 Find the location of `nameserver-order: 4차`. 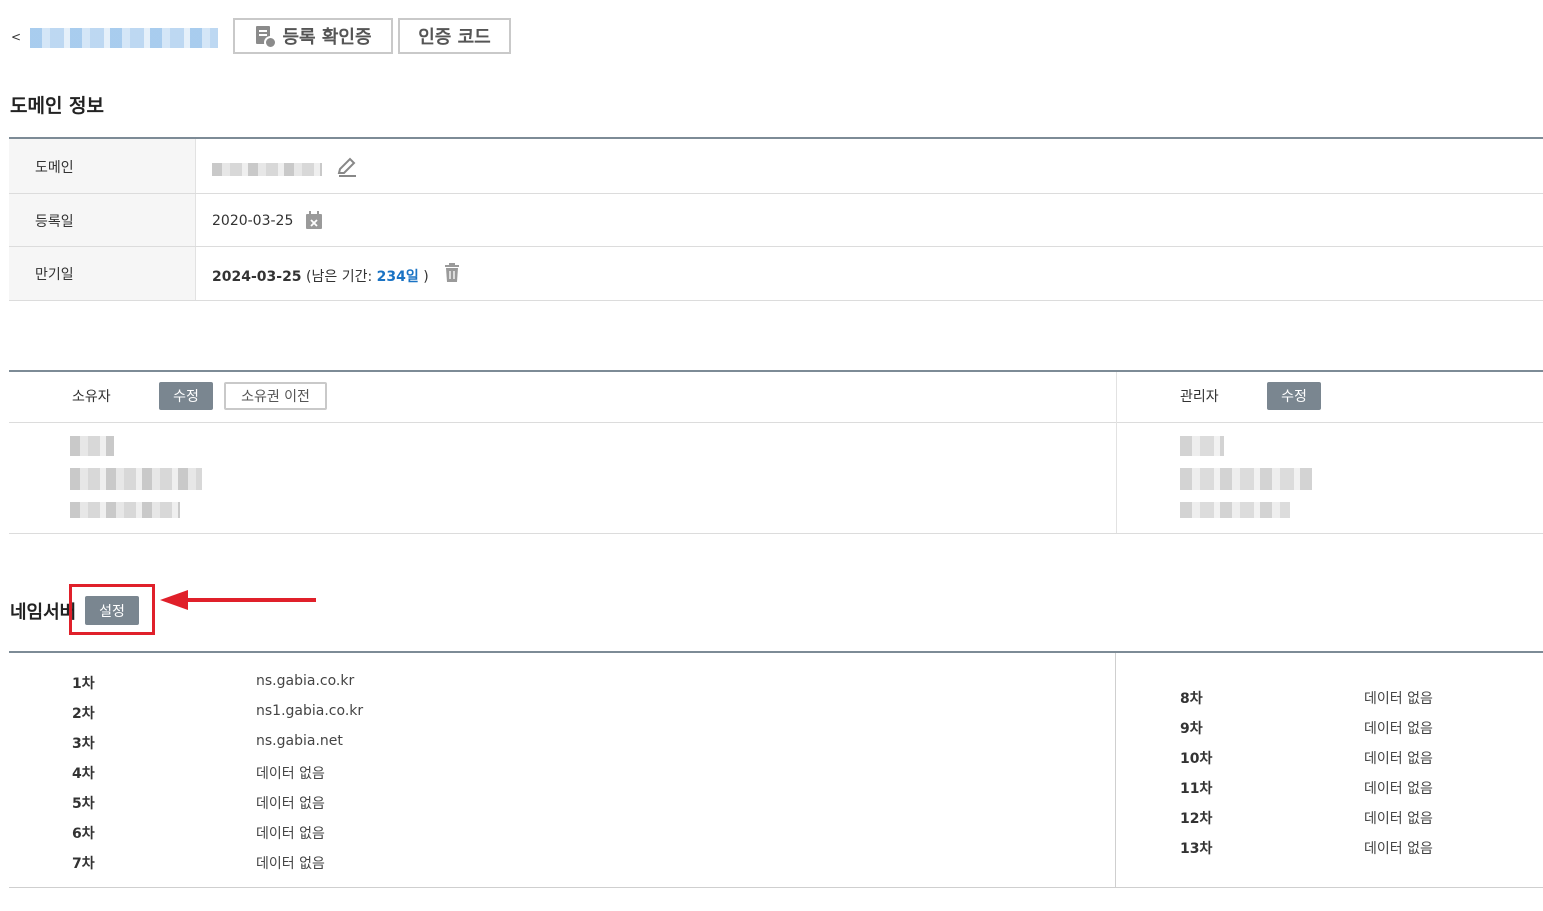

nameserver-order: 4차 is located at coordinates (83, 774).